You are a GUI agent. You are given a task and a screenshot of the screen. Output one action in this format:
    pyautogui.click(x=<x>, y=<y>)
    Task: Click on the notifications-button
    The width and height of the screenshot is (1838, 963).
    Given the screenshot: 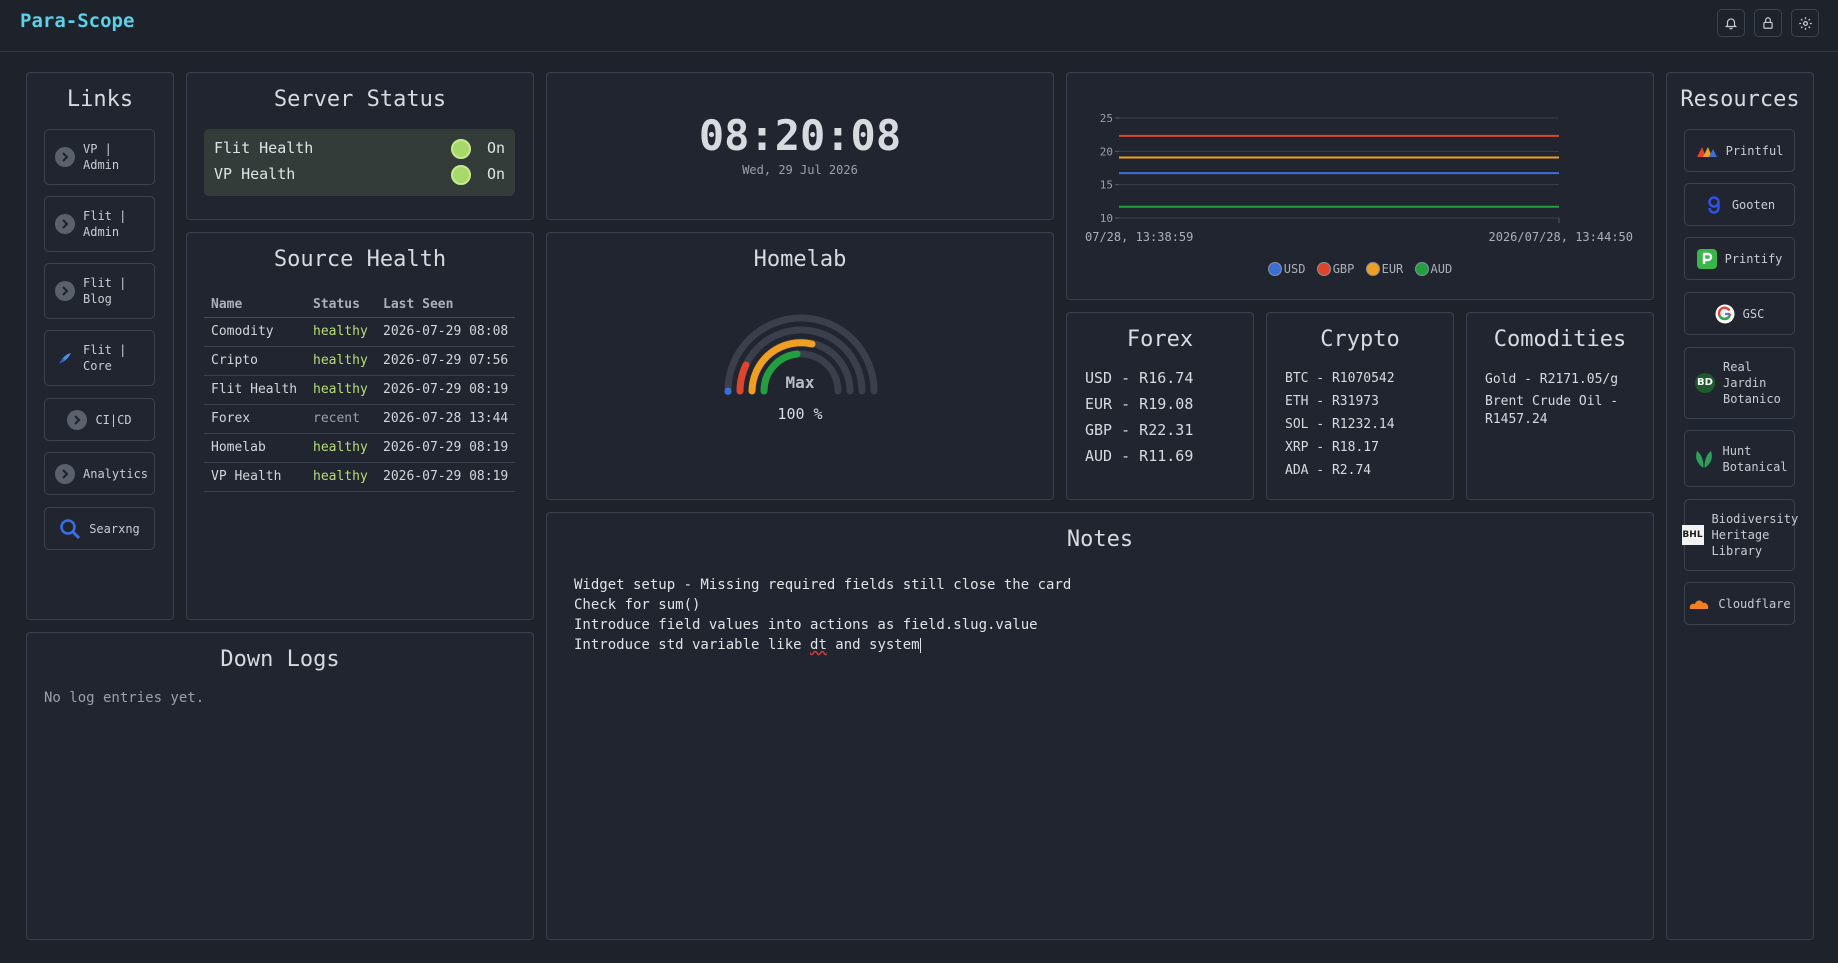 What is the action you would take?
    pyautogui.click(x=1731, y=23)
    